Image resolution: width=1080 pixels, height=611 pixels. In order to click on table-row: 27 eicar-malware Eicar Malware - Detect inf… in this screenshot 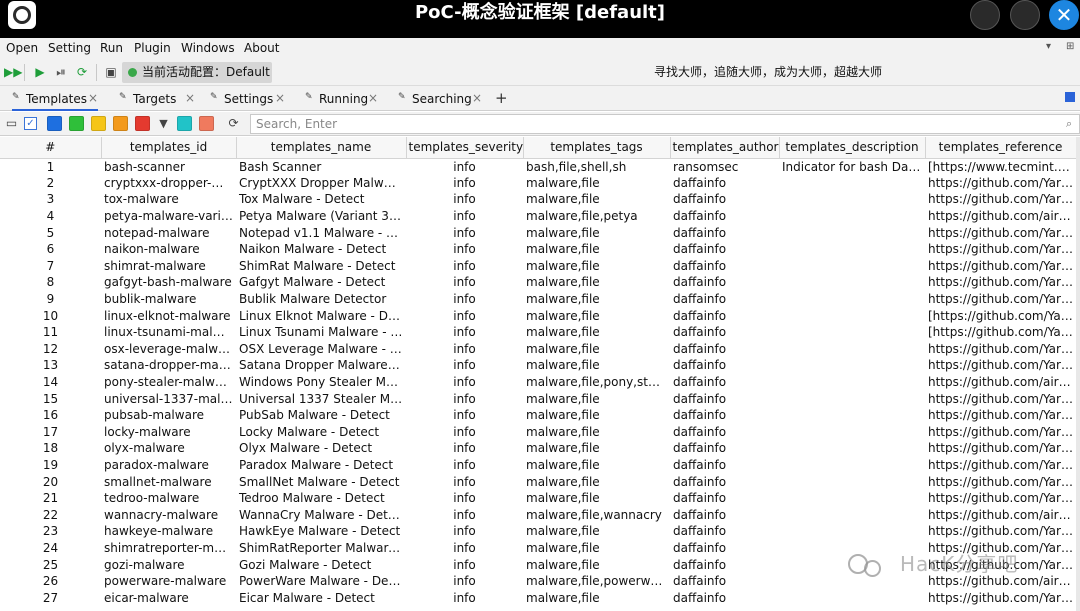, I will do `click(538, 597)`.